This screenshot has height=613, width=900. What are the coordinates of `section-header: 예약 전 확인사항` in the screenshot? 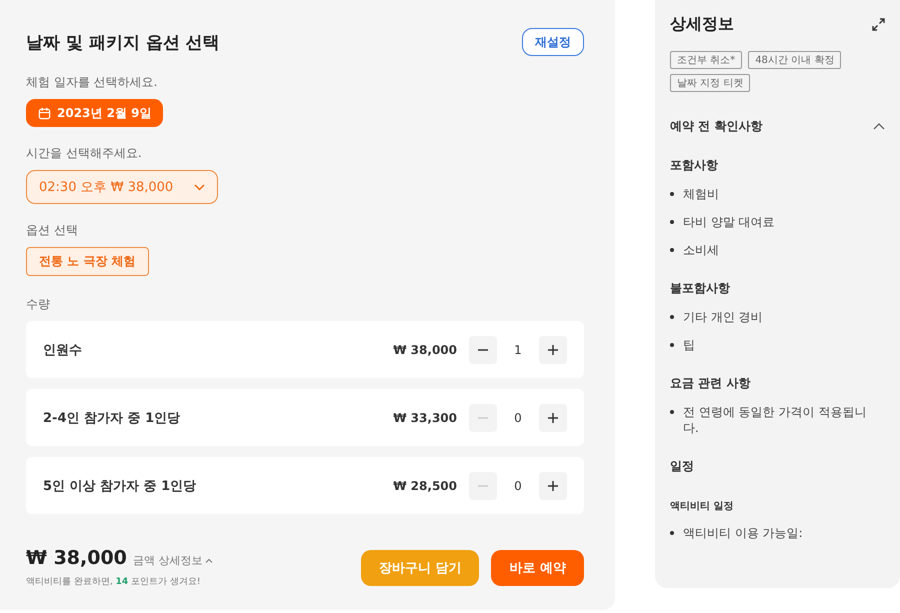 It's located at (777, 126).